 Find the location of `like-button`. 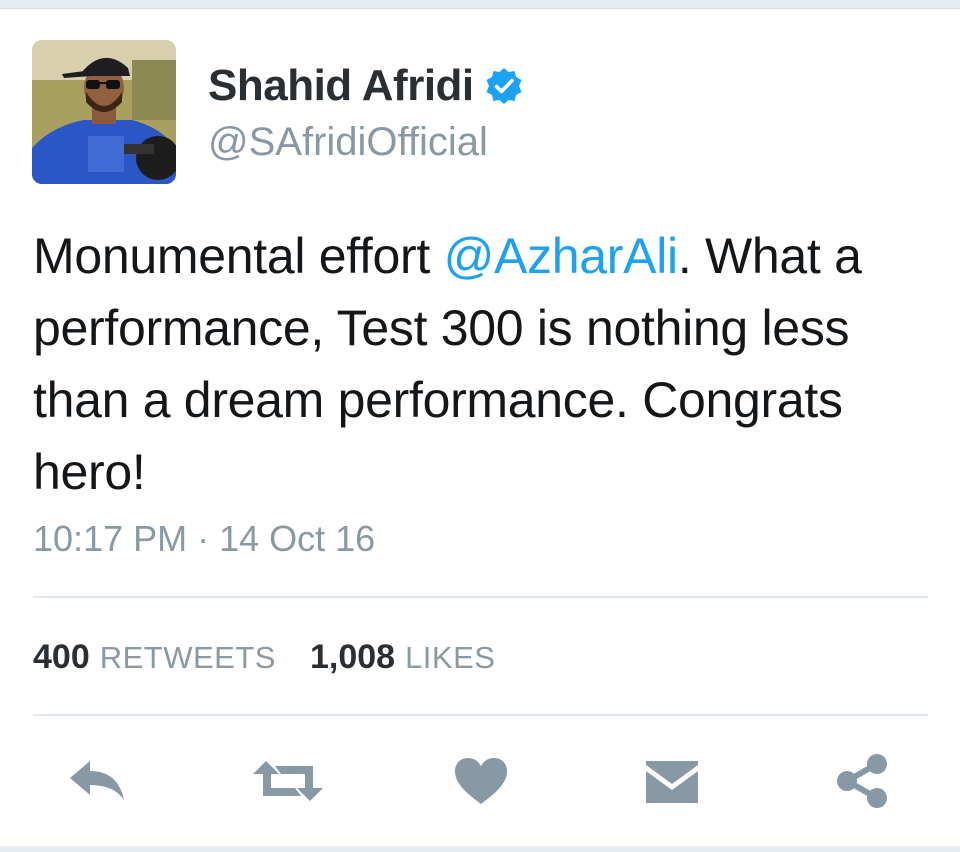

like-button is located at coordinates (481, 781).